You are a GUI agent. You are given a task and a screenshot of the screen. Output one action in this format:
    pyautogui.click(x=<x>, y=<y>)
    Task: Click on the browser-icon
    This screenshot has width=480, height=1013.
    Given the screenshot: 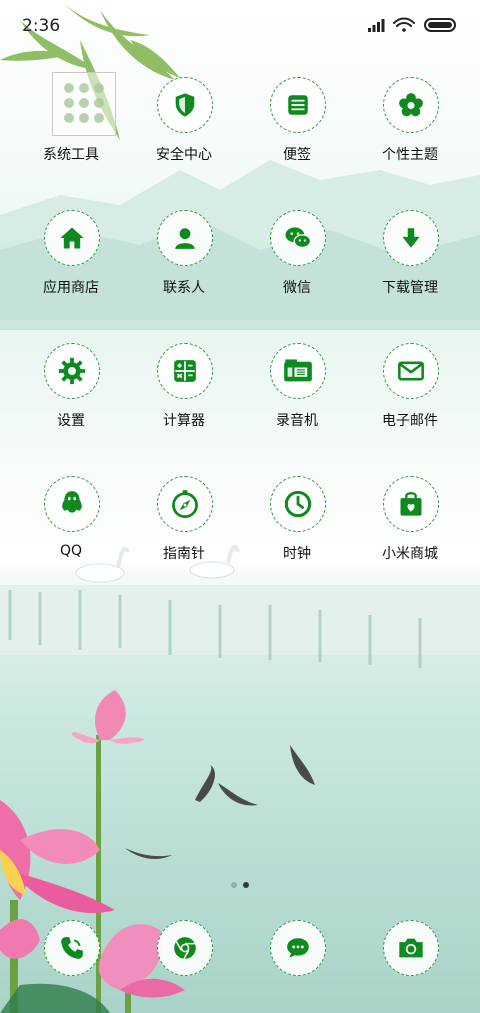 What is the action you would take?
    pyautogui.click(x=185, y=948)
    